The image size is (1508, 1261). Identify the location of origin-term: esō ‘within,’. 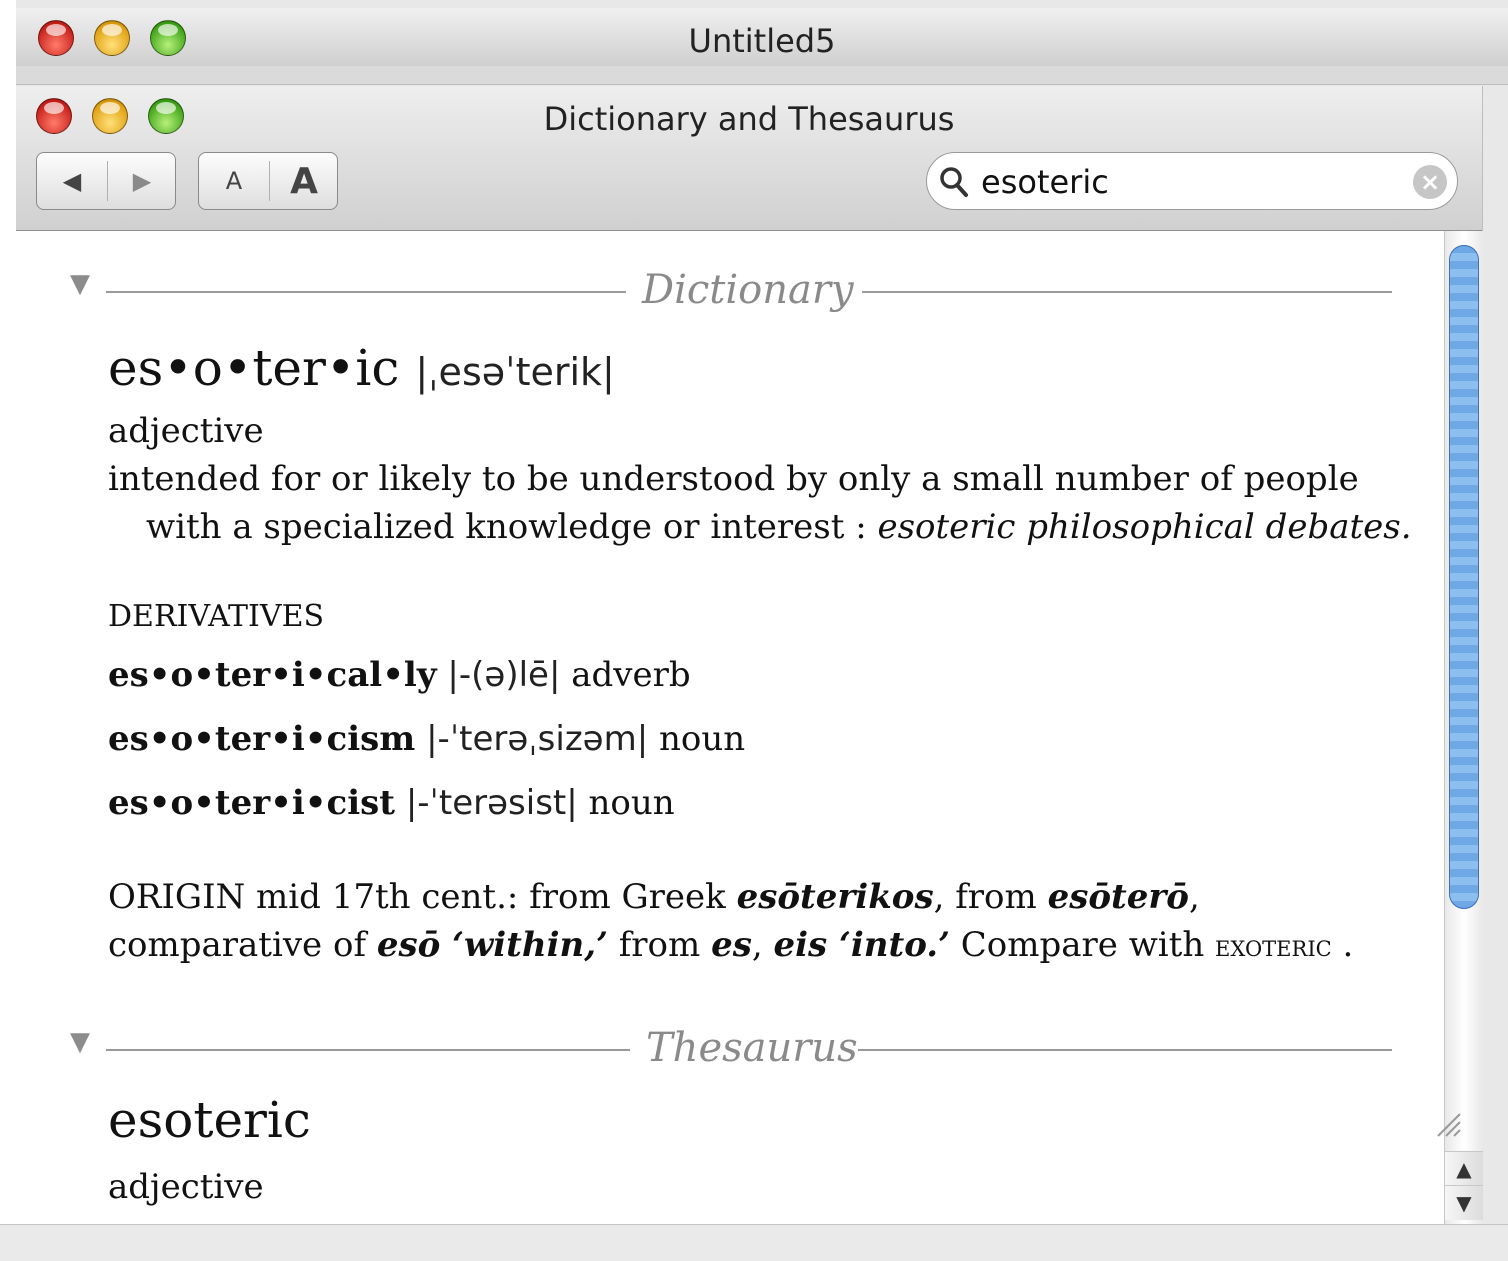
(492, 945).